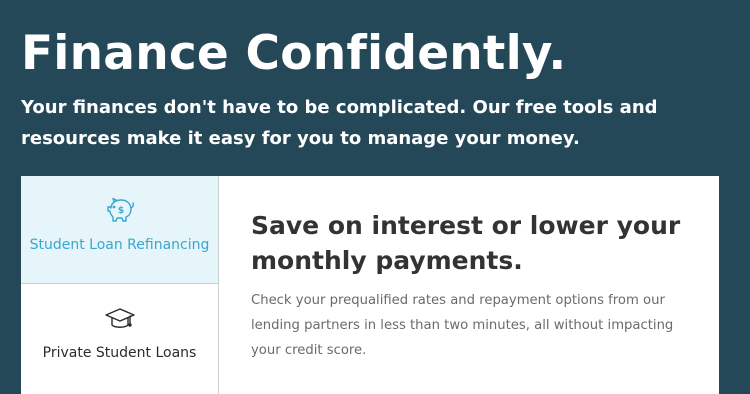  What do you see at coordinates (119, 339) in the screenshot?
I see `tab-private-student-loans: Private Student Loans` at bounding box center [119, 339].